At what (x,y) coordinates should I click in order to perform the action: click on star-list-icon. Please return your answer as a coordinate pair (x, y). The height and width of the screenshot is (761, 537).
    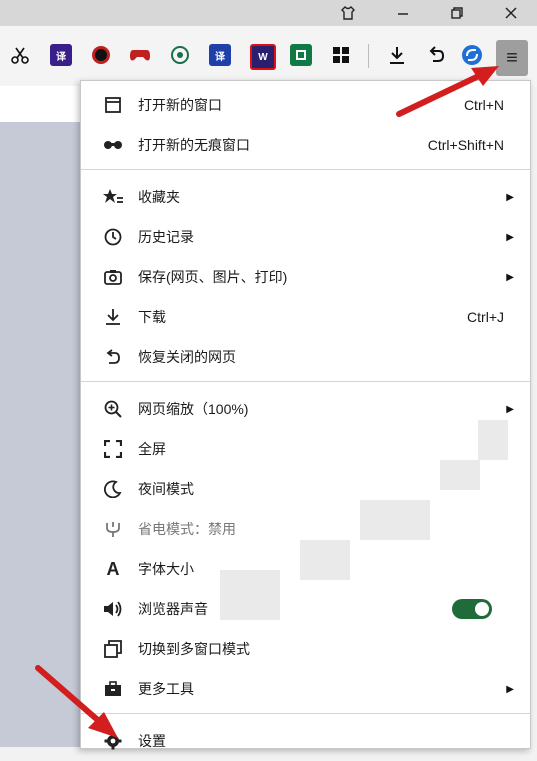
    Looking at the image, I should click on (113, 197).